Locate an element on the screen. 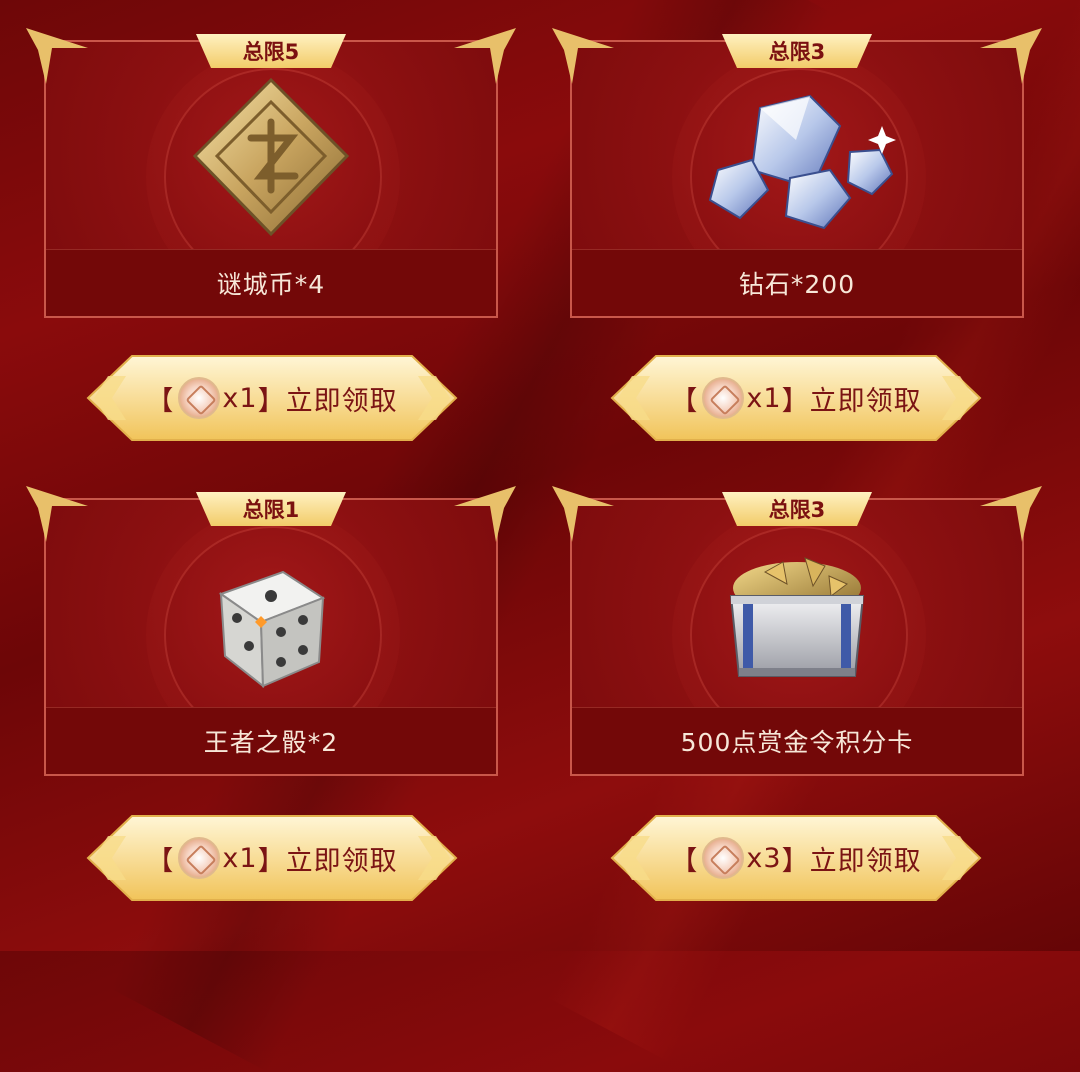  treasure-crate-icon is located at coordinates (797, 616).